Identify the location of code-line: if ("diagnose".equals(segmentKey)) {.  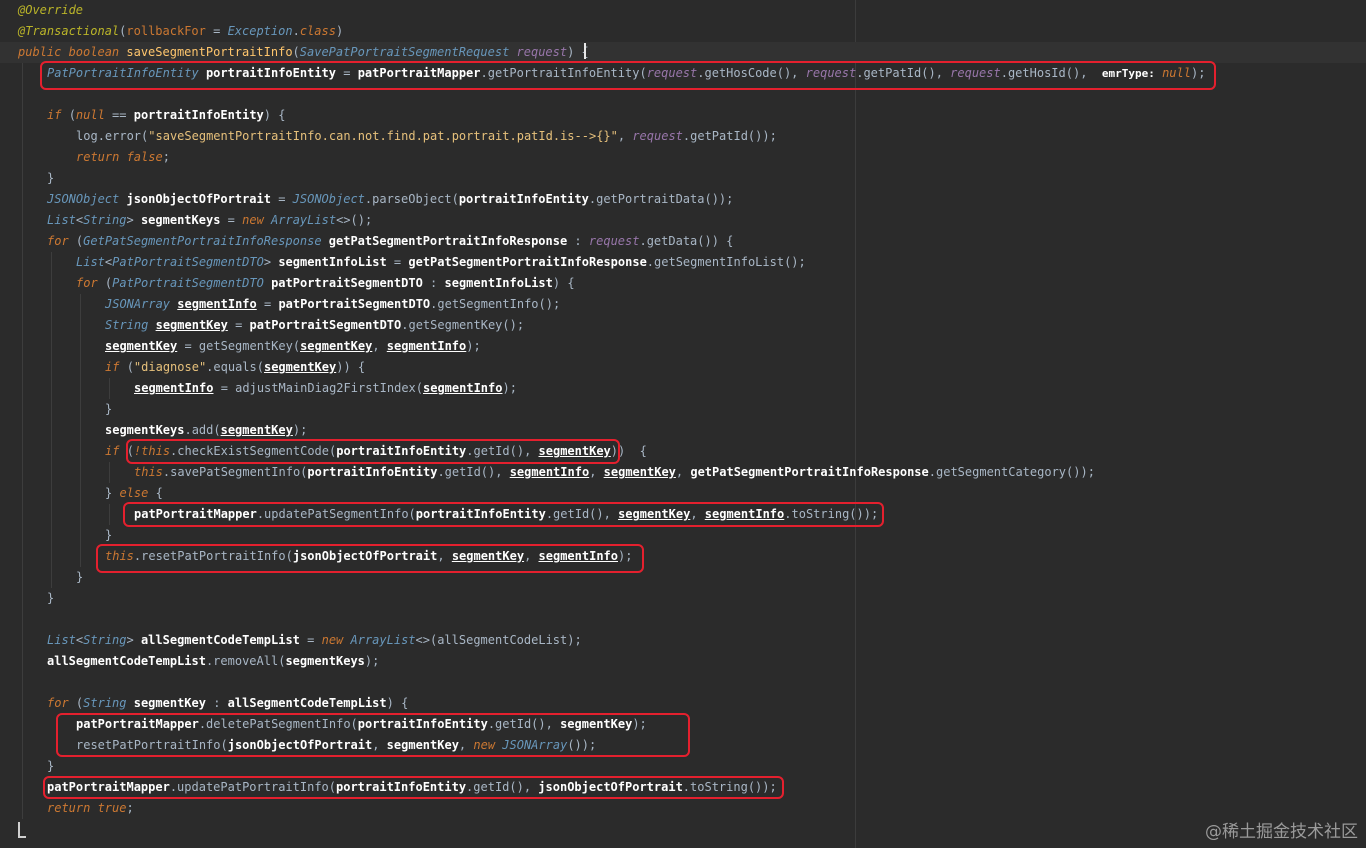
(235, 367).